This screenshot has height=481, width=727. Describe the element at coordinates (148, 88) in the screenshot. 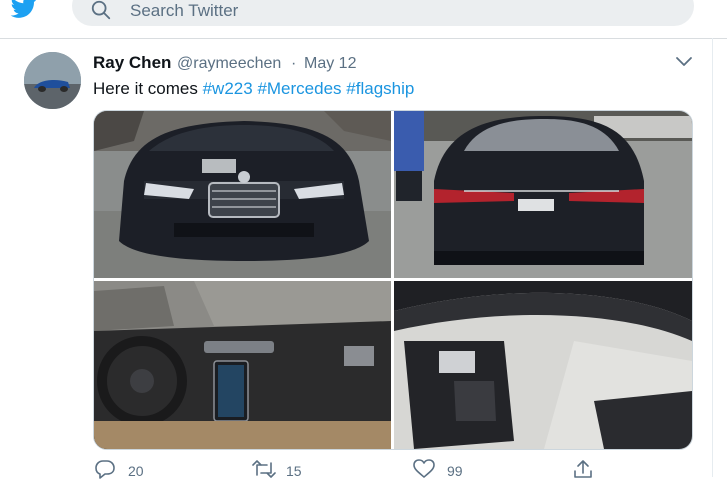

I see `tweet-text-body: Here it comes` at that location.